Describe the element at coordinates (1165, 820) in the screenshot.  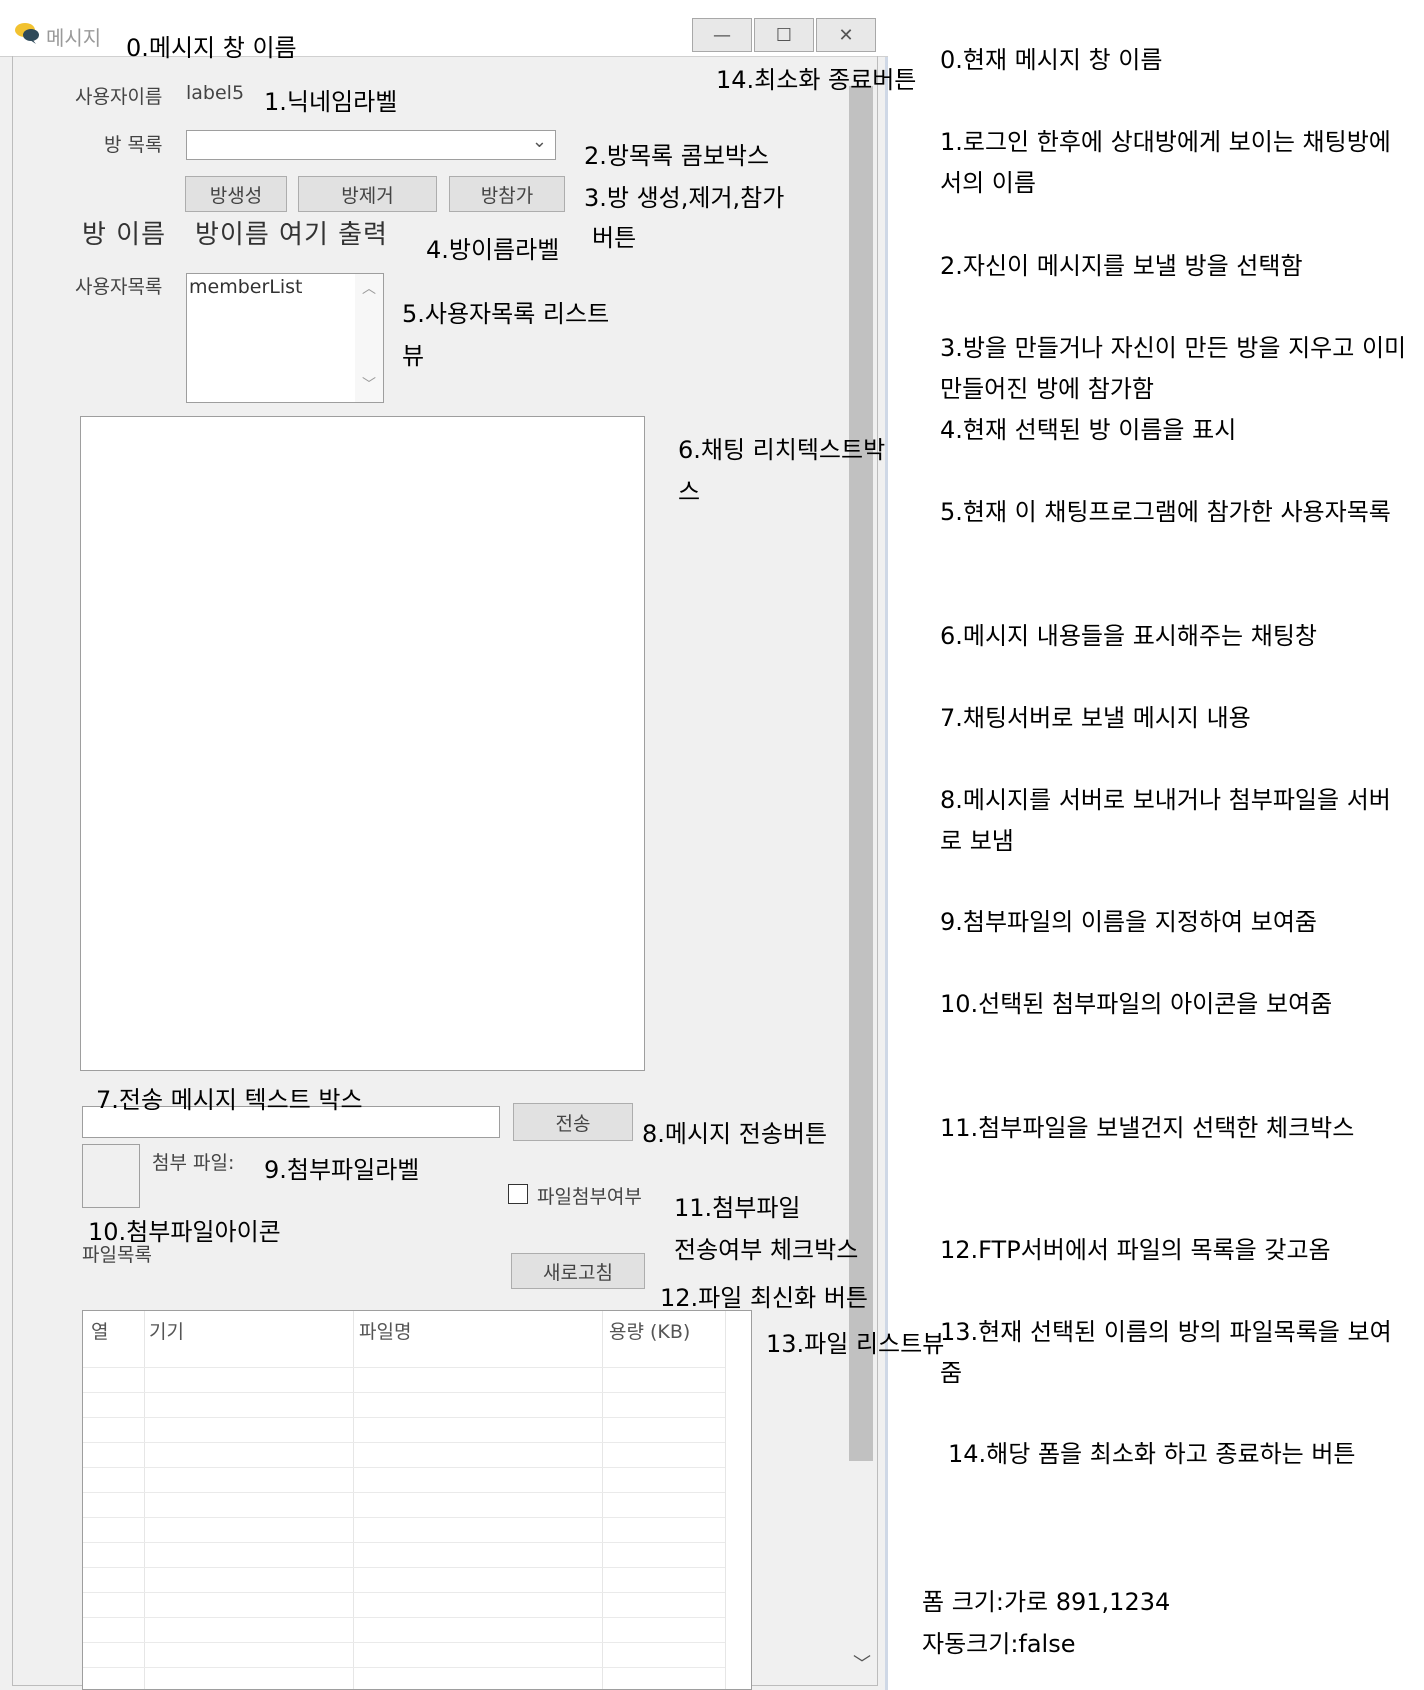
I see `description-8: 8.메시지를 서버로 보내거나 첨부파일을 서버로 보냄` at that location.